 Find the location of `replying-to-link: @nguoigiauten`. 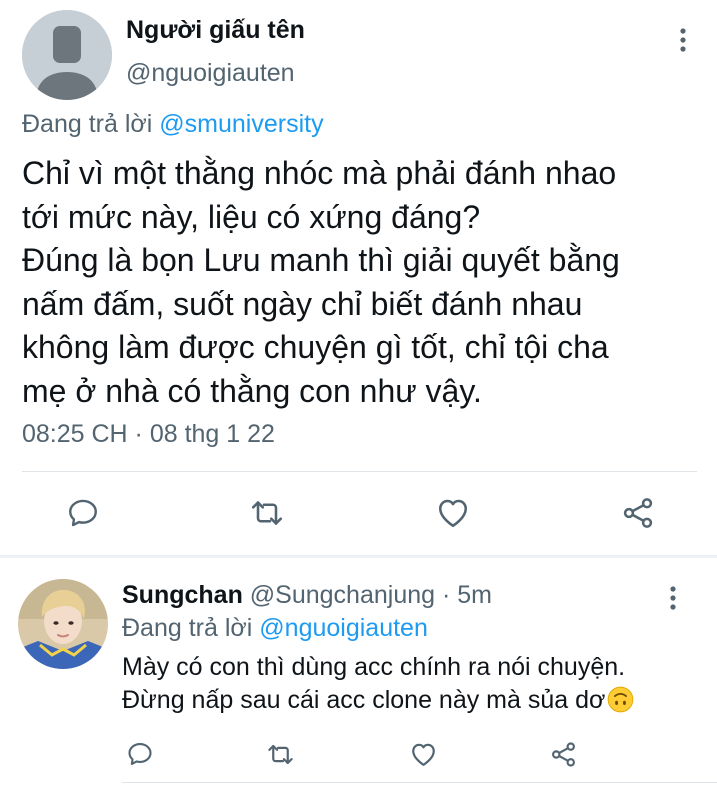

replying-to-link: @nguoigiauten is located at coordinates (343, 628).